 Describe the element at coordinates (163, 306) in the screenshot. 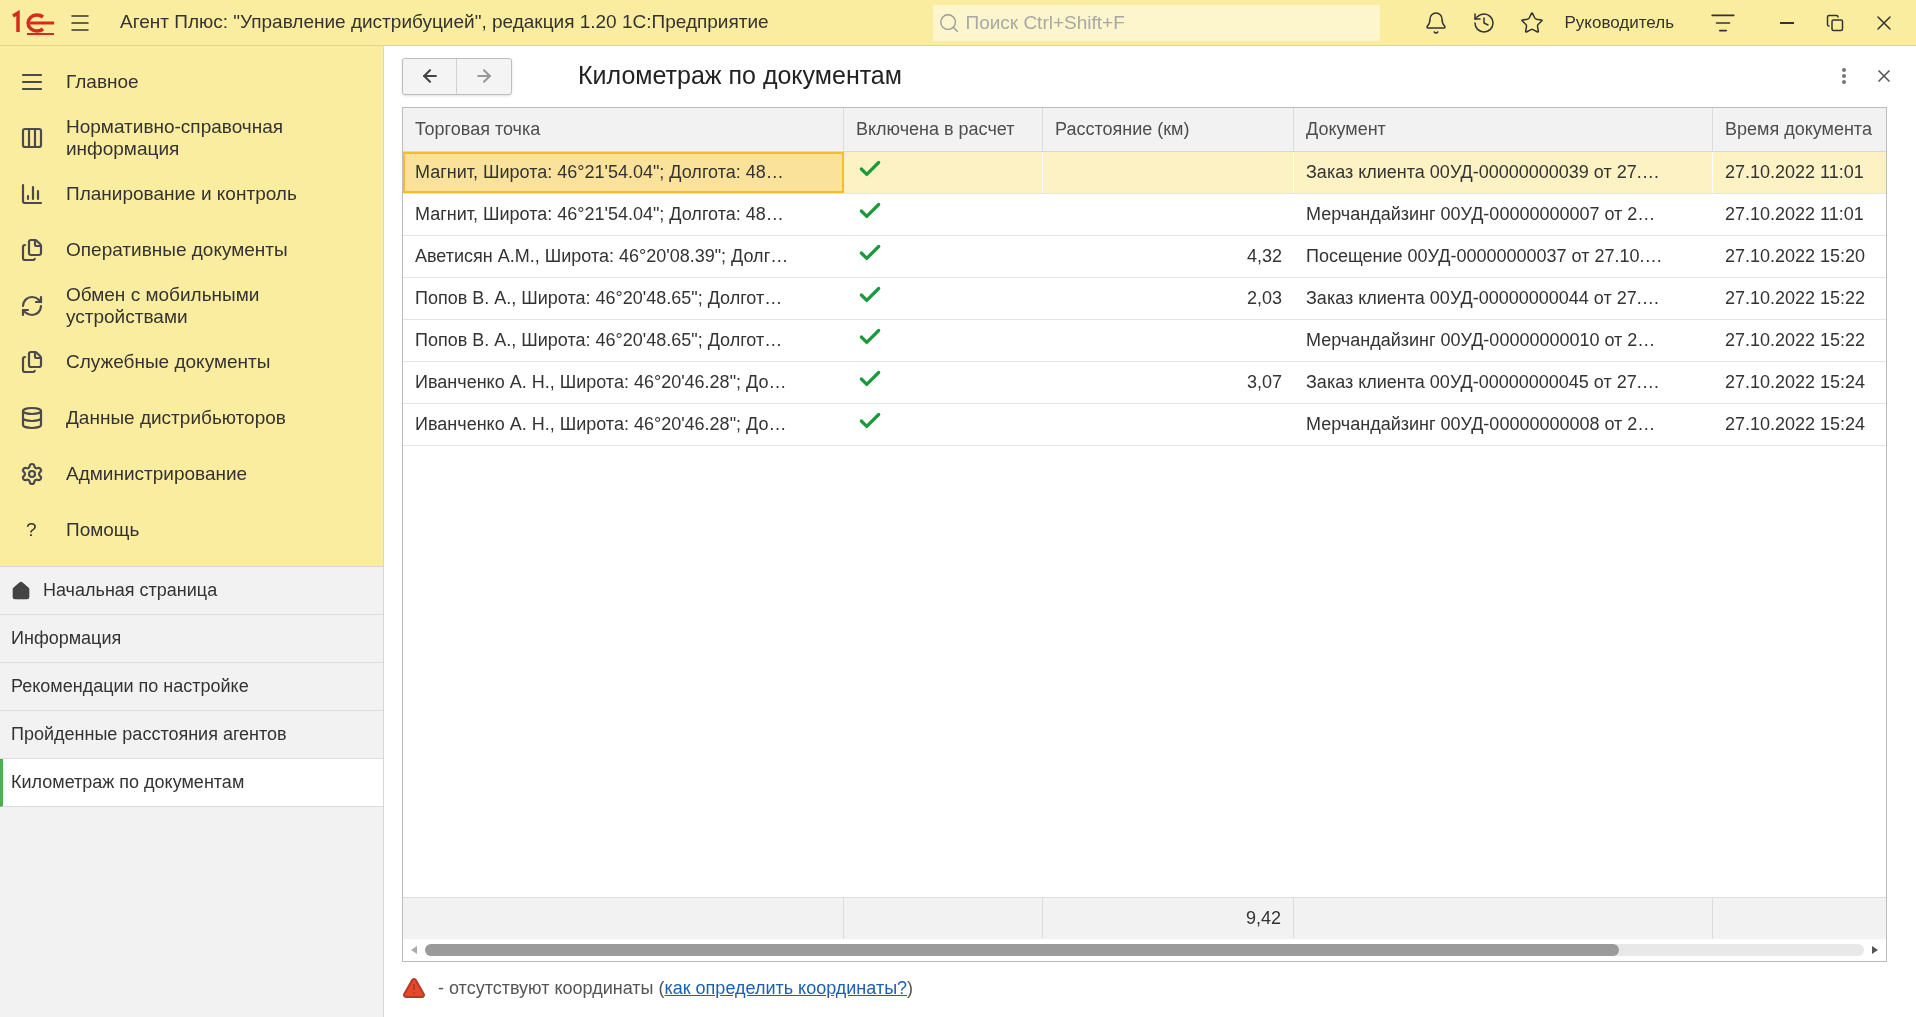

I see `section-label: Обмен с мобильными устройствами` at that location.